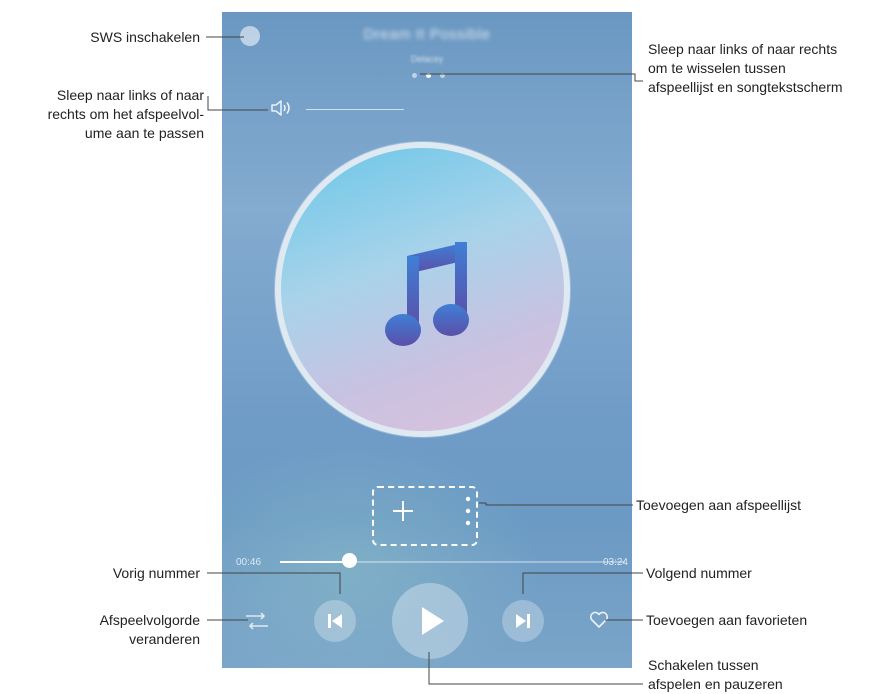  I want to click on callout-line: om te wisselen tussen, so click(717, 68).